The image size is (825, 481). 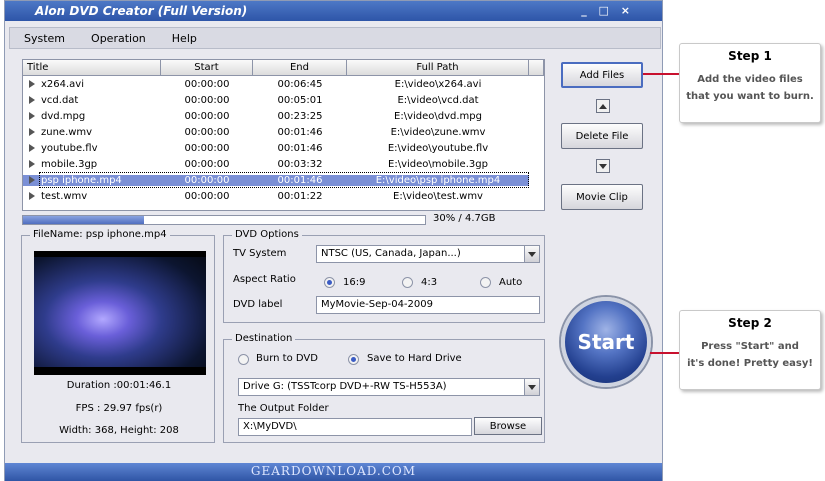 What do you see at coordinates (438, 100) in the screenshot?
I see `file-path: E:\video\vcd.dat` at bounding box center [438, 100].